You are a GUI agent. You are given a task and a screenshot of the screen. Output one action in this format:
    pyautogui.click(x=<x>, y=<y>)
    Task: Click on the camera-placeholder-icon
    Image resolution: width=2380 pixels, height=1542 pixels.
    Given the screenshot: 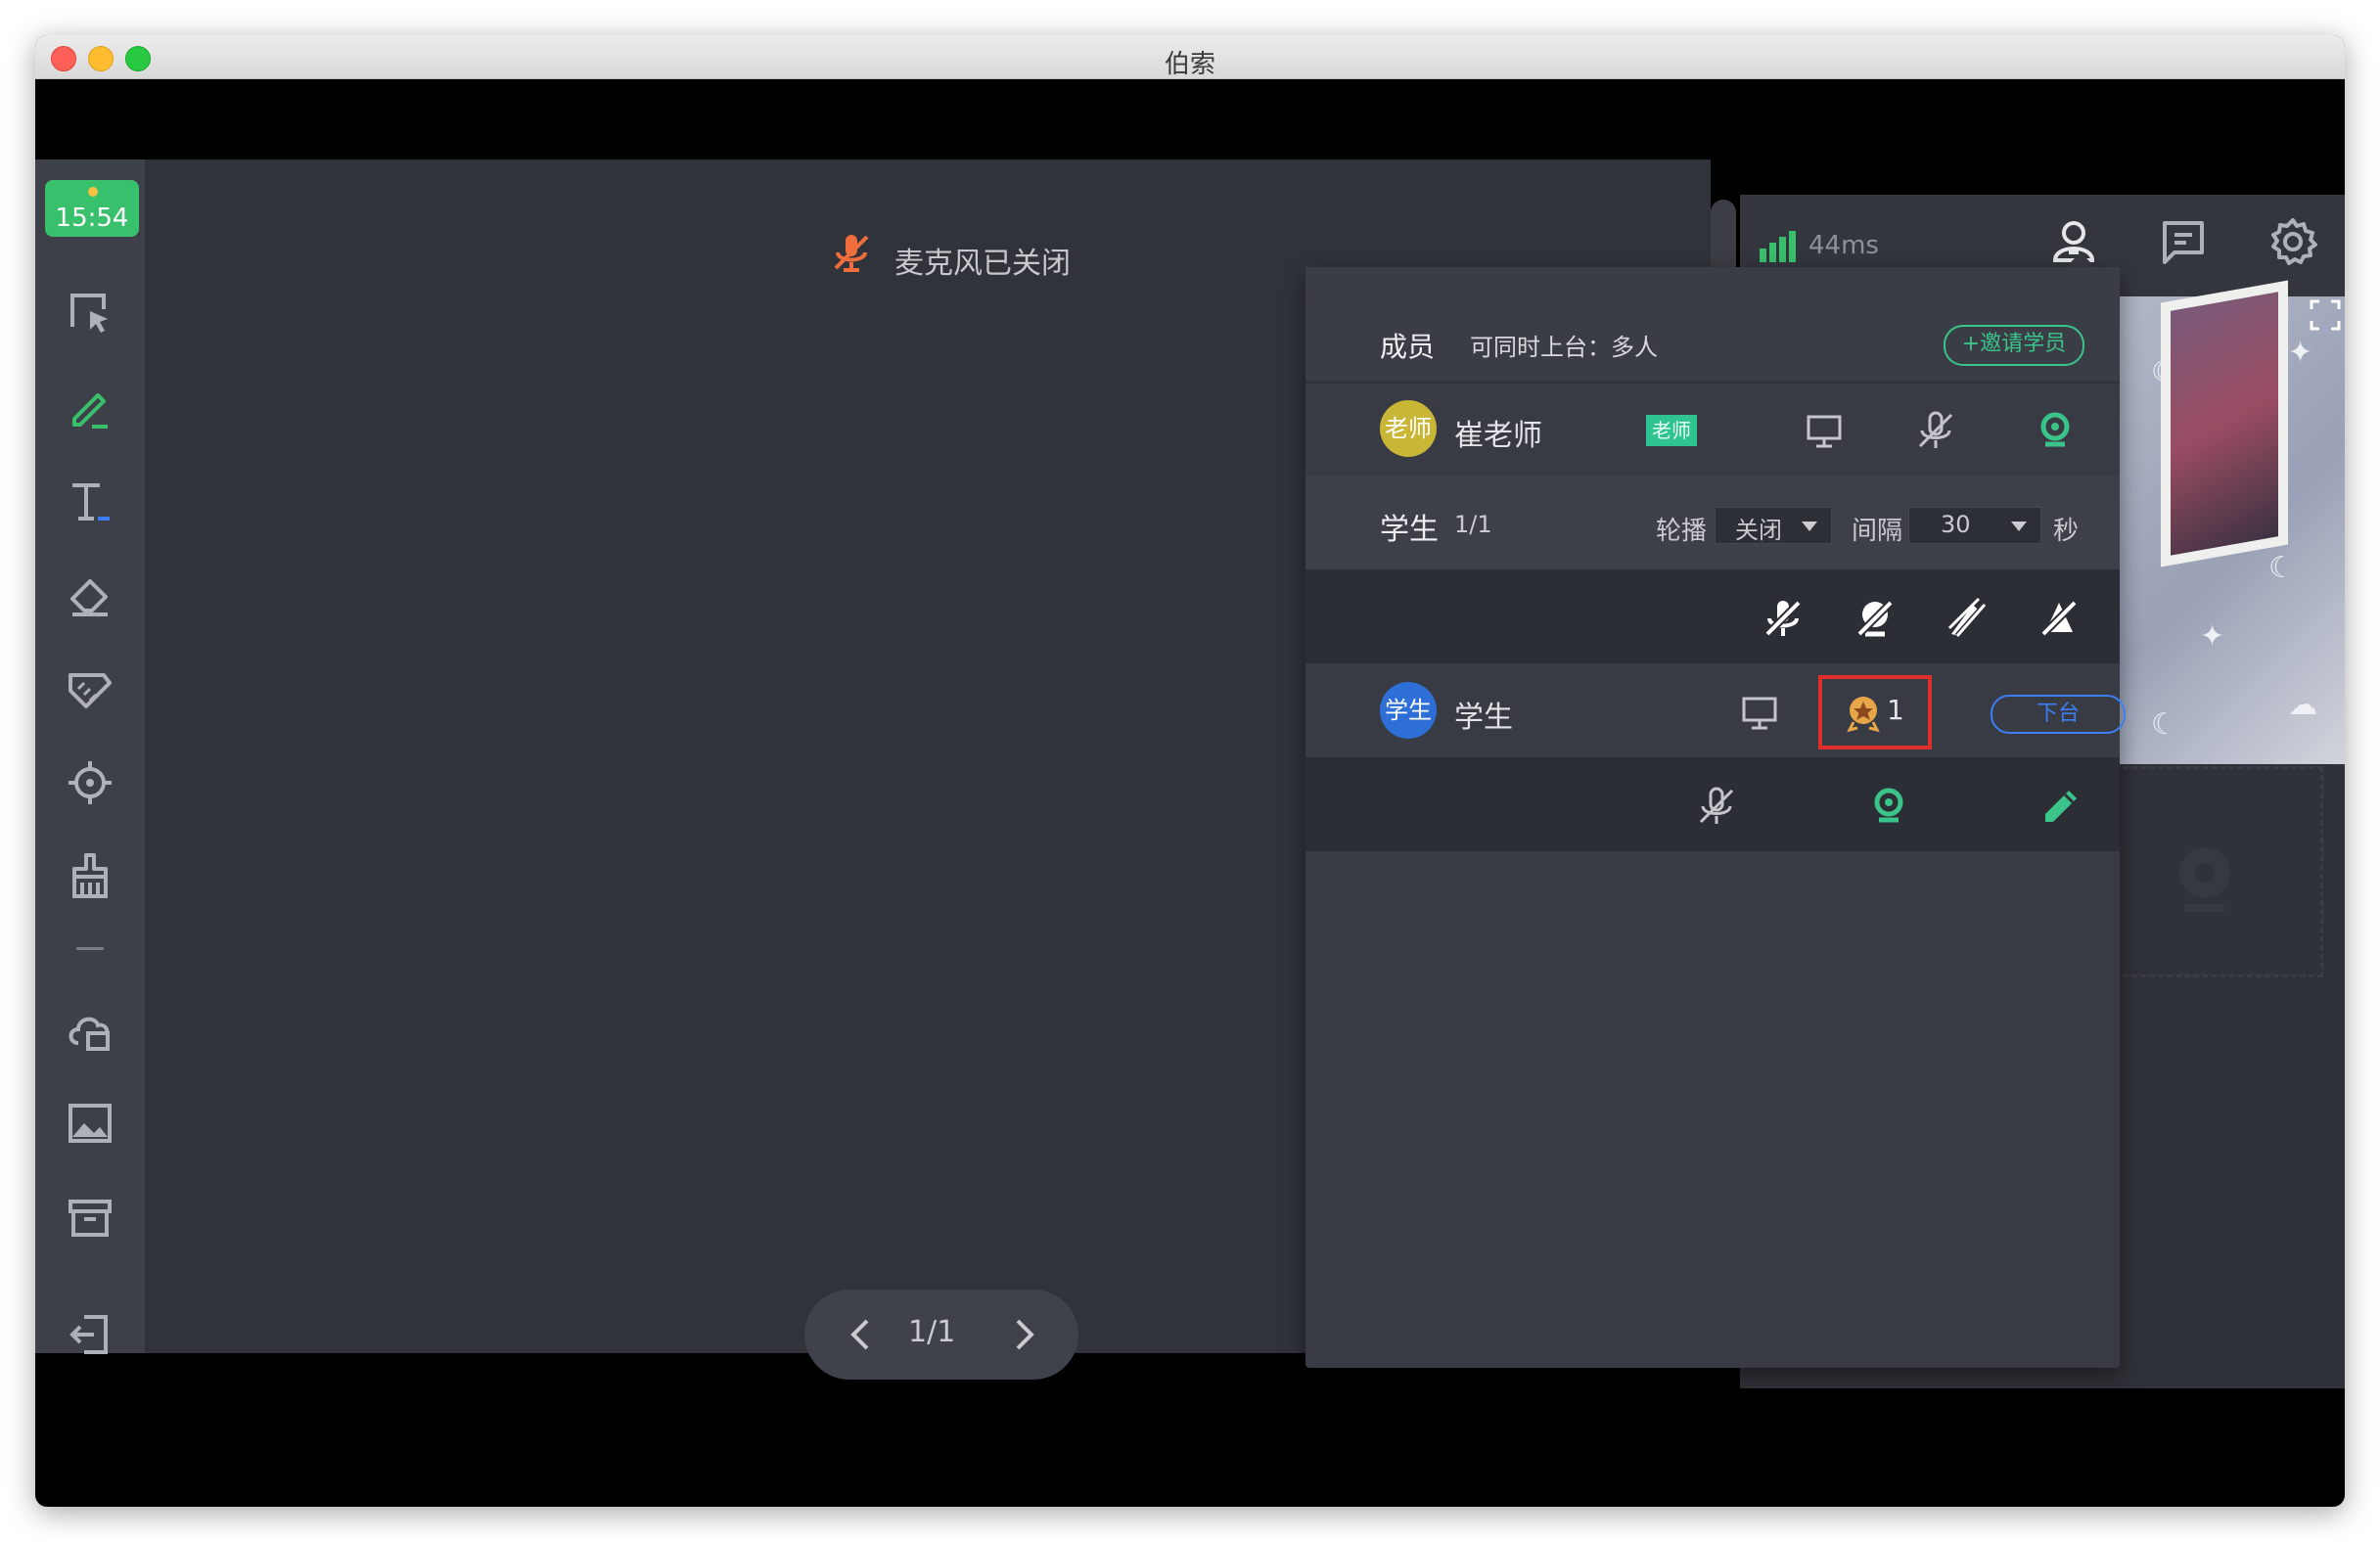 What is the action you would take?
    pyautogui.click(x=2204, y=879)
    